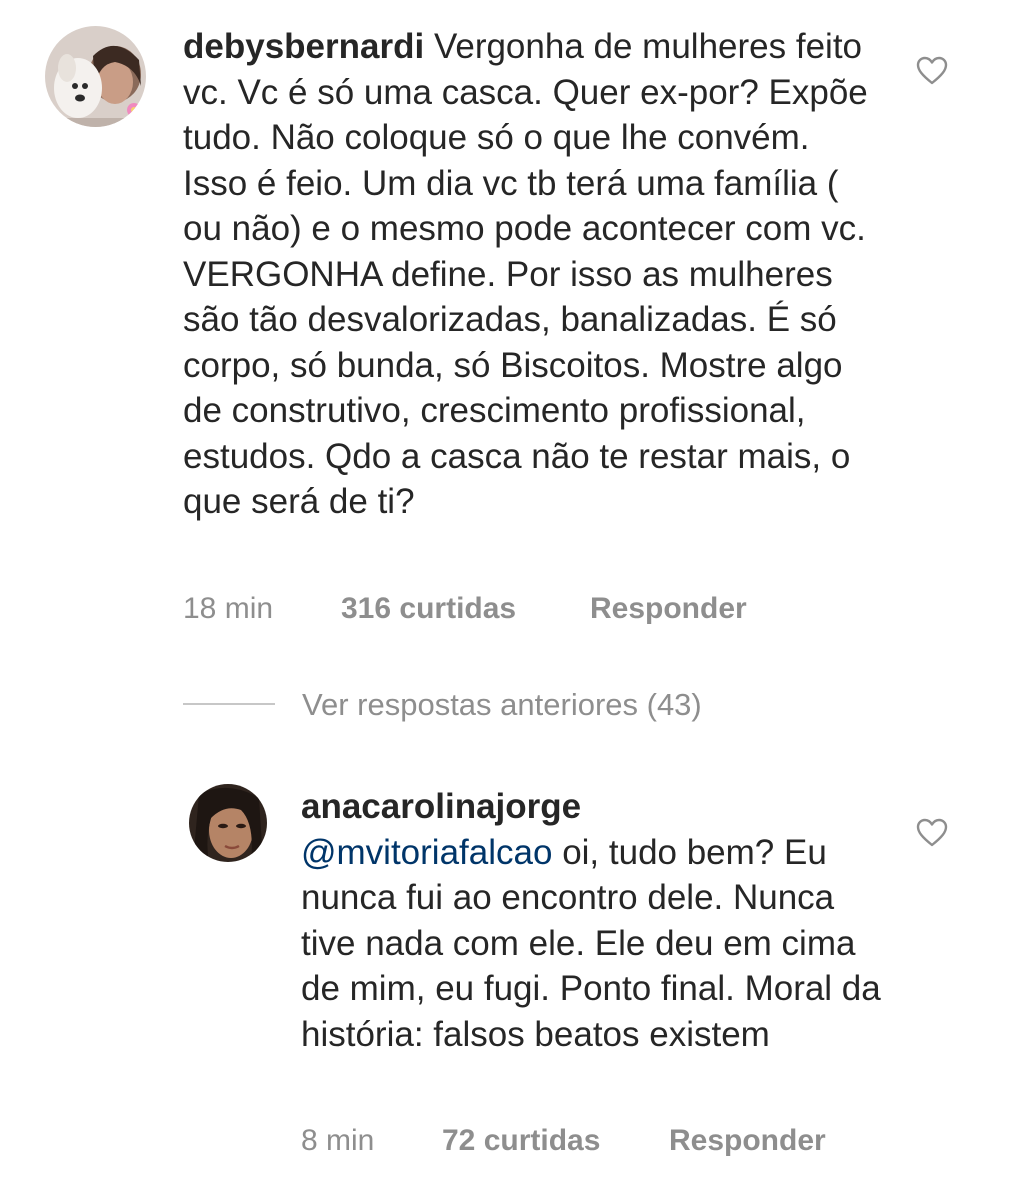 This screenshot has height=1200, width=1011. I want to click on comment-time: 8 min, so click(338, 1140).